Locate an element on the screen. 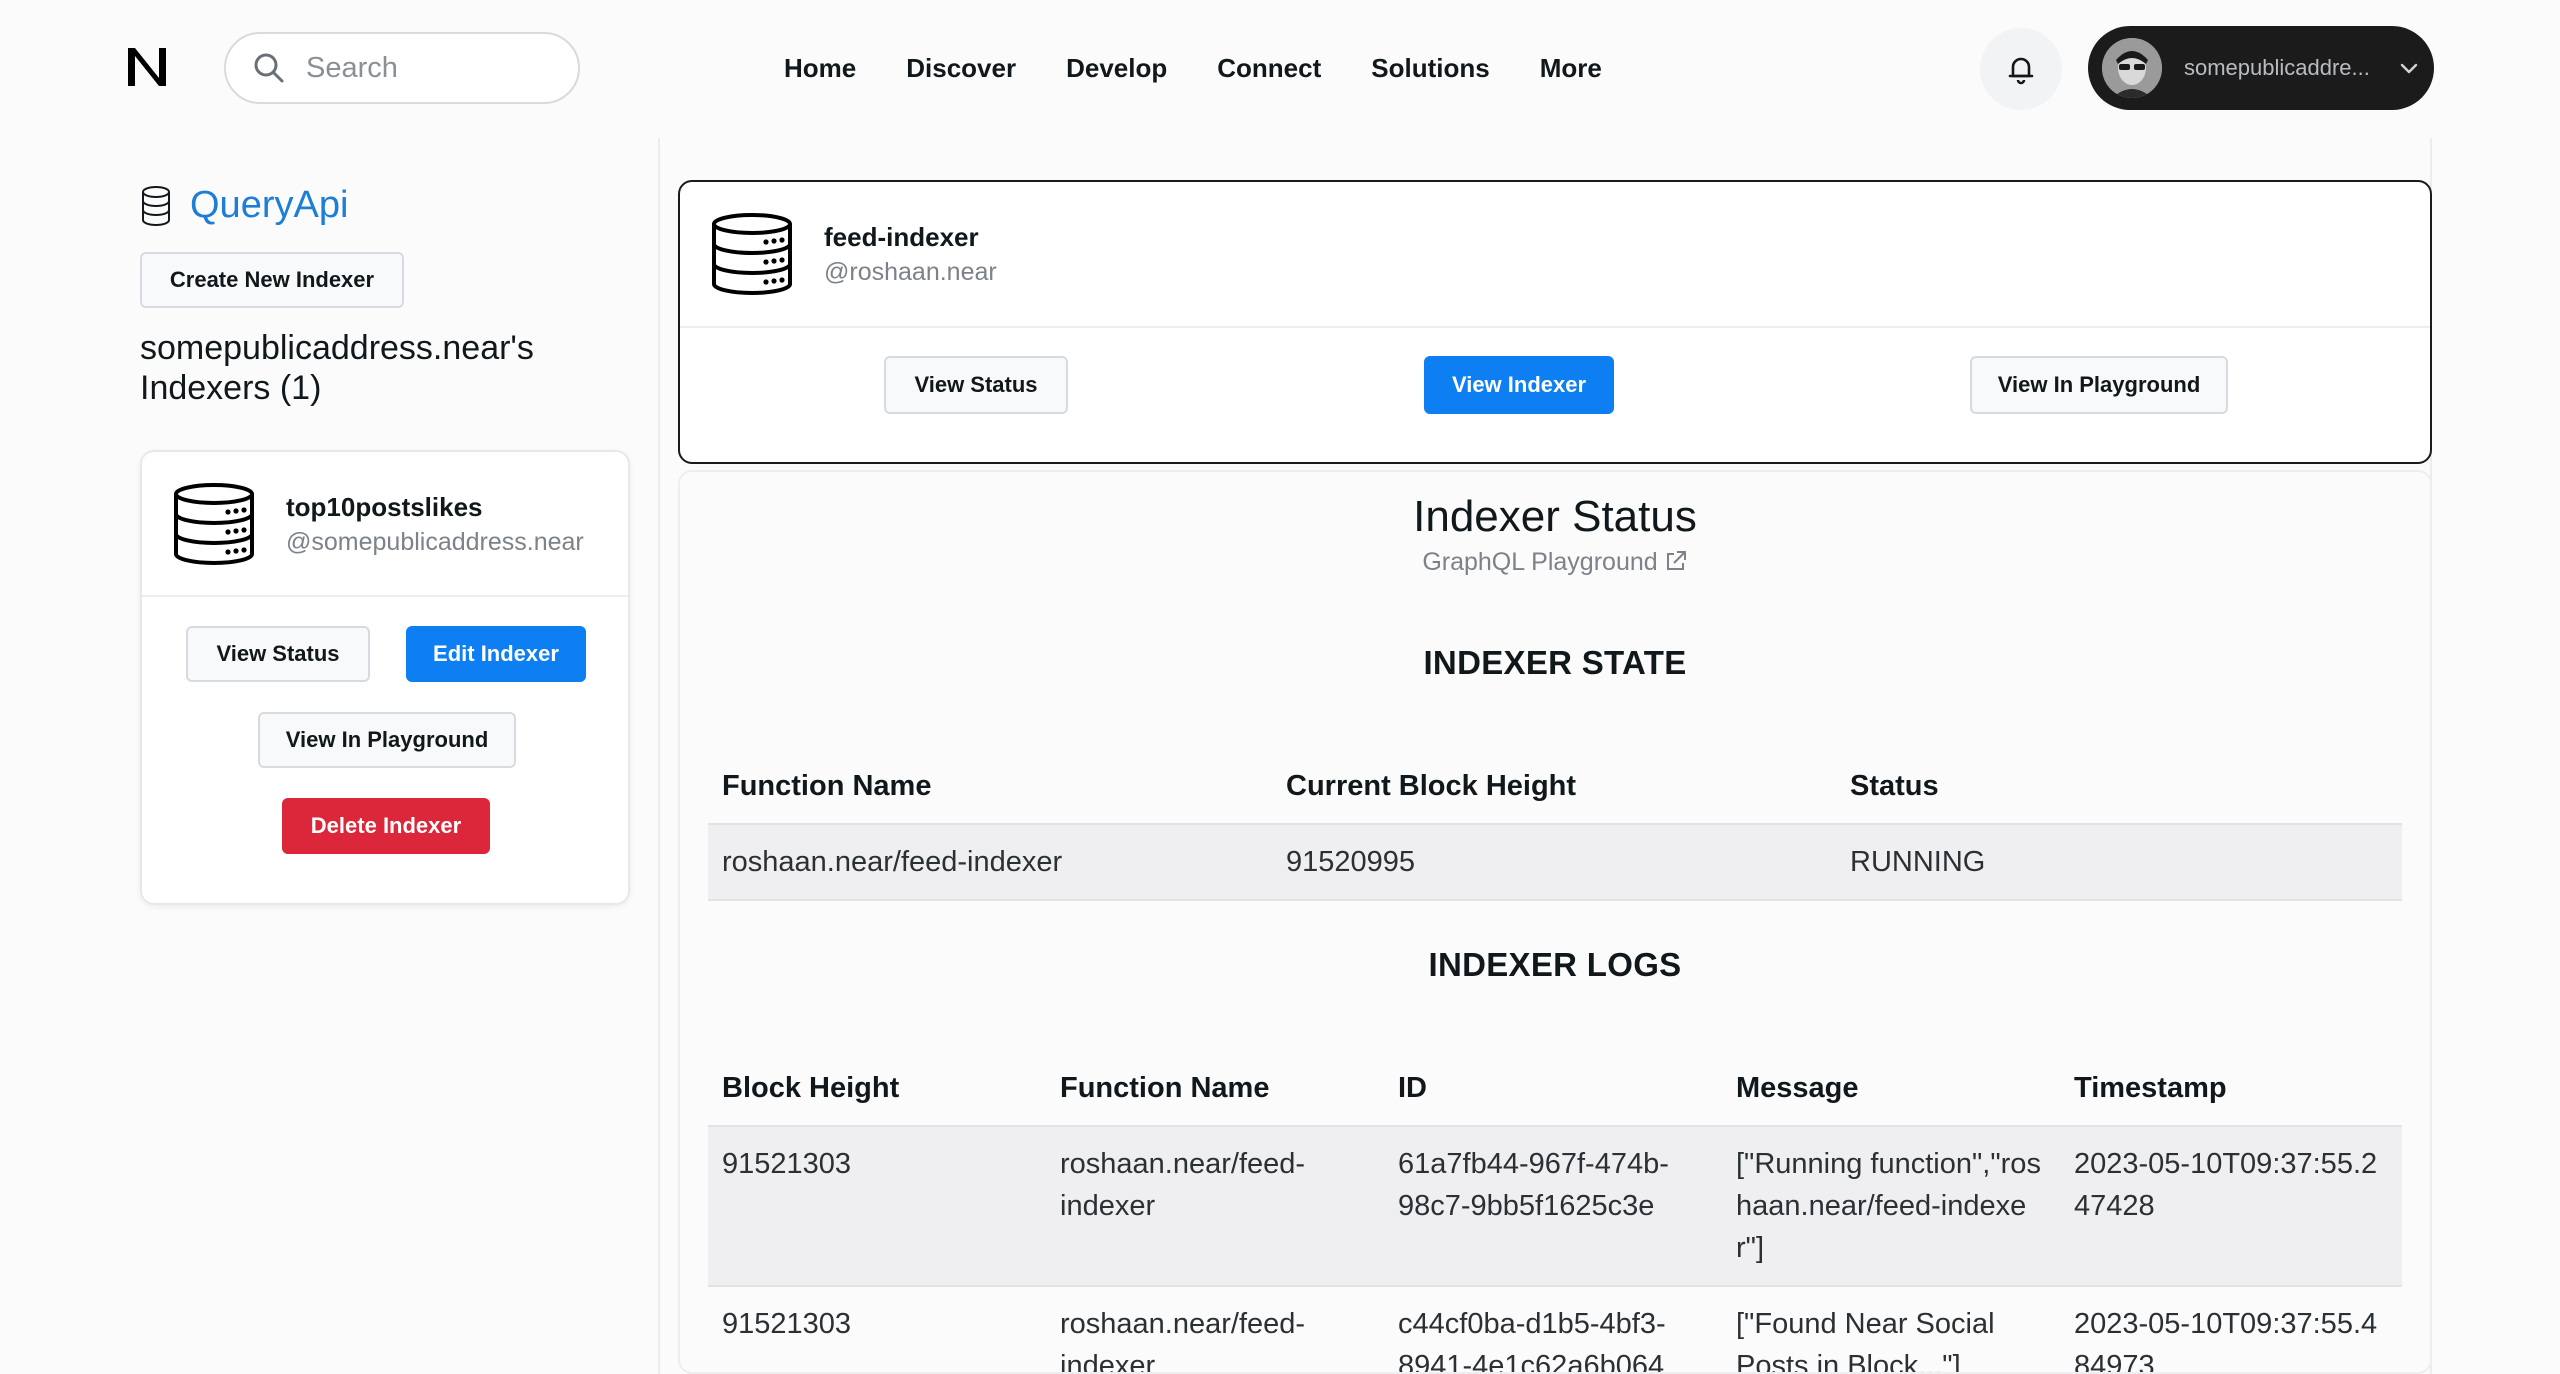  graphql-playground-label: GraphQL Playground is located at coordinates (1539, 562).